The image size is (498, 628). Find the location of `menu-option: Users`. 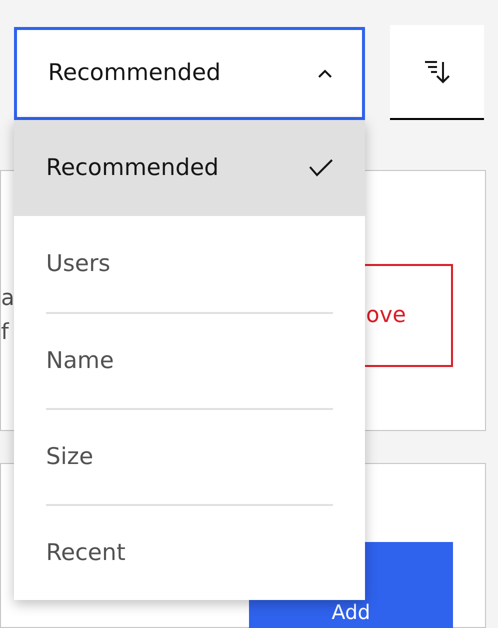

menu-option: Users is located at coordinates (189, 264).